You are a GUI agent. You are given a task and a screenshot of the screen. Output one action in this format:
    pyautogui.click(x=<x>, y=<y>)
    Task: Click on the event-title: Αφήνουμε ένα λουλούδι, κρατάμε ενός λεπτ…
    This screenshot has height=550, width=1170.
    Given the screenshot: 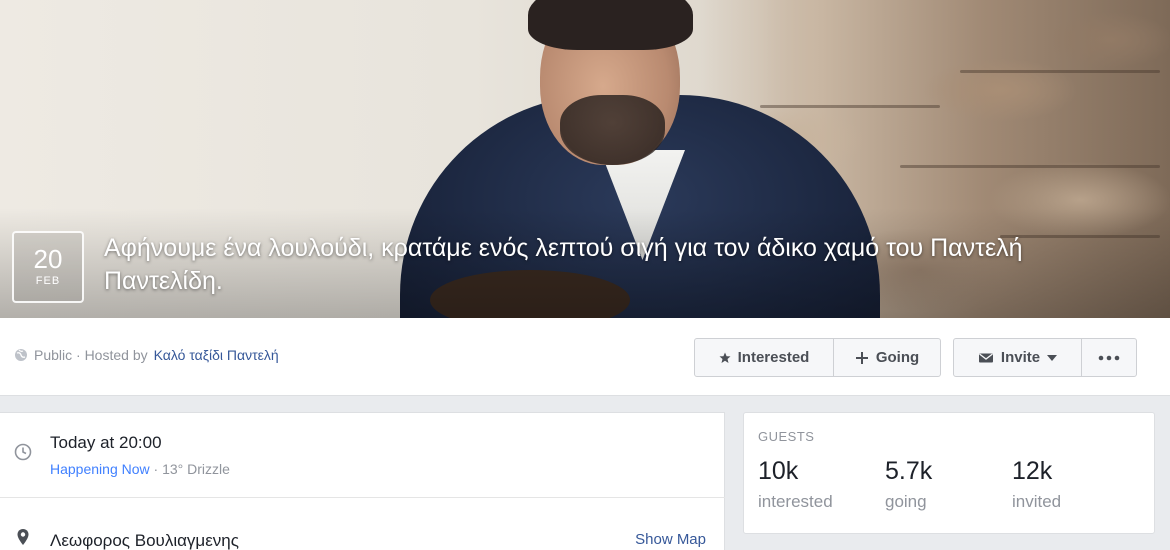 What is the action you would take?
    pyautogui.click(x=563, y=264)
    